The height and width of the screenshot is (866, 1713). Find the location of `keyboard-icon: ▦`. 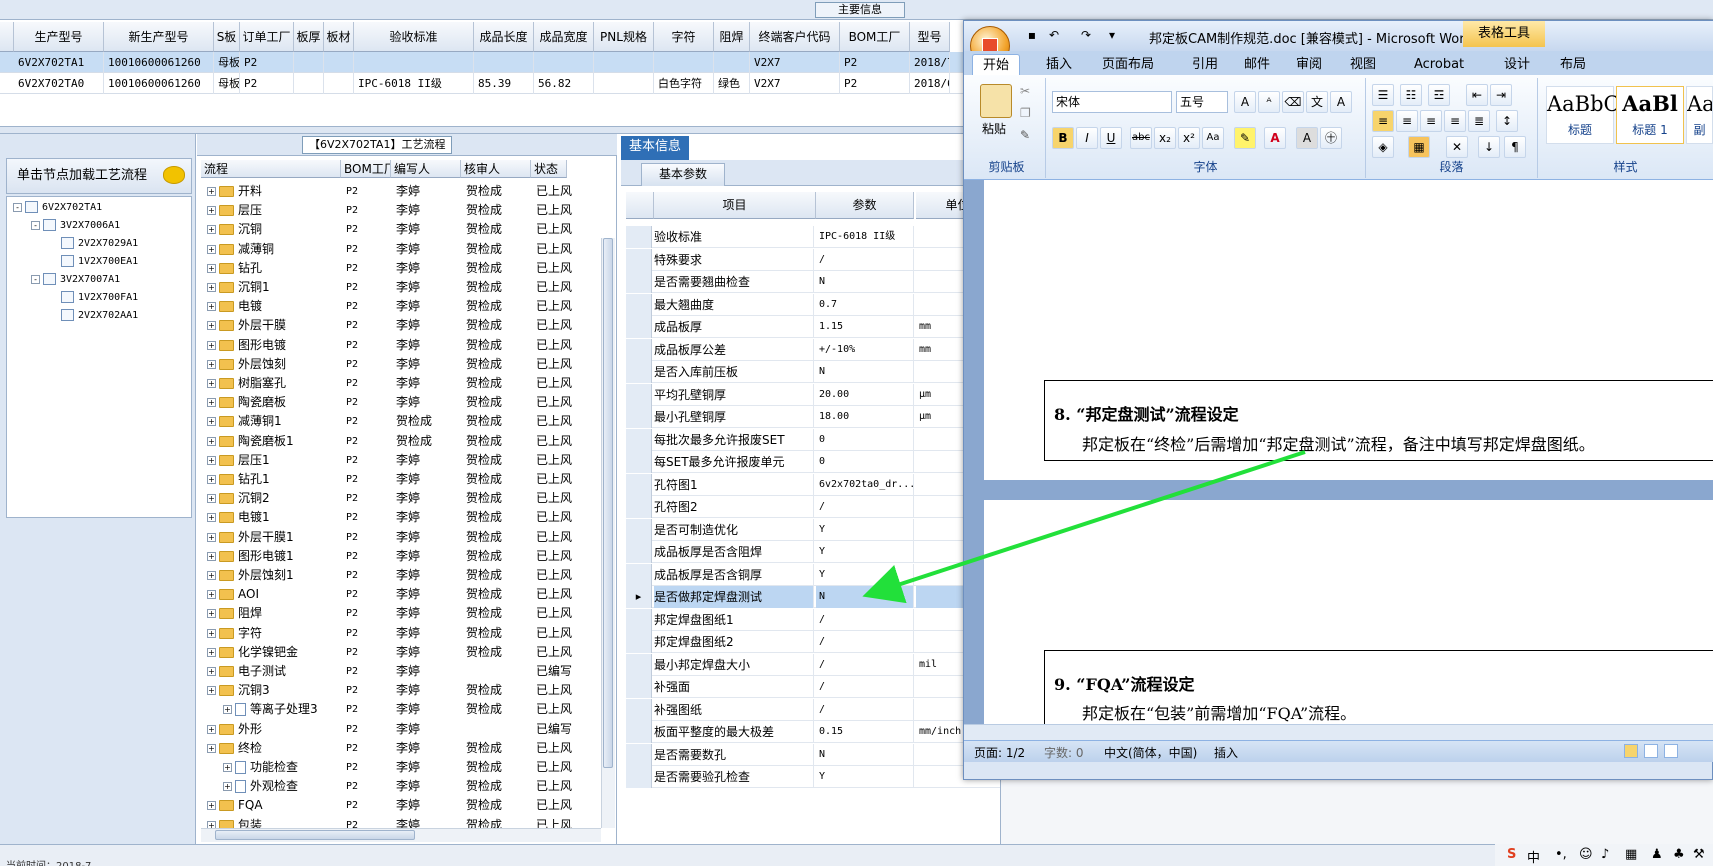

keyboard-icon: ▦ is located at coordinates (1631, 854).